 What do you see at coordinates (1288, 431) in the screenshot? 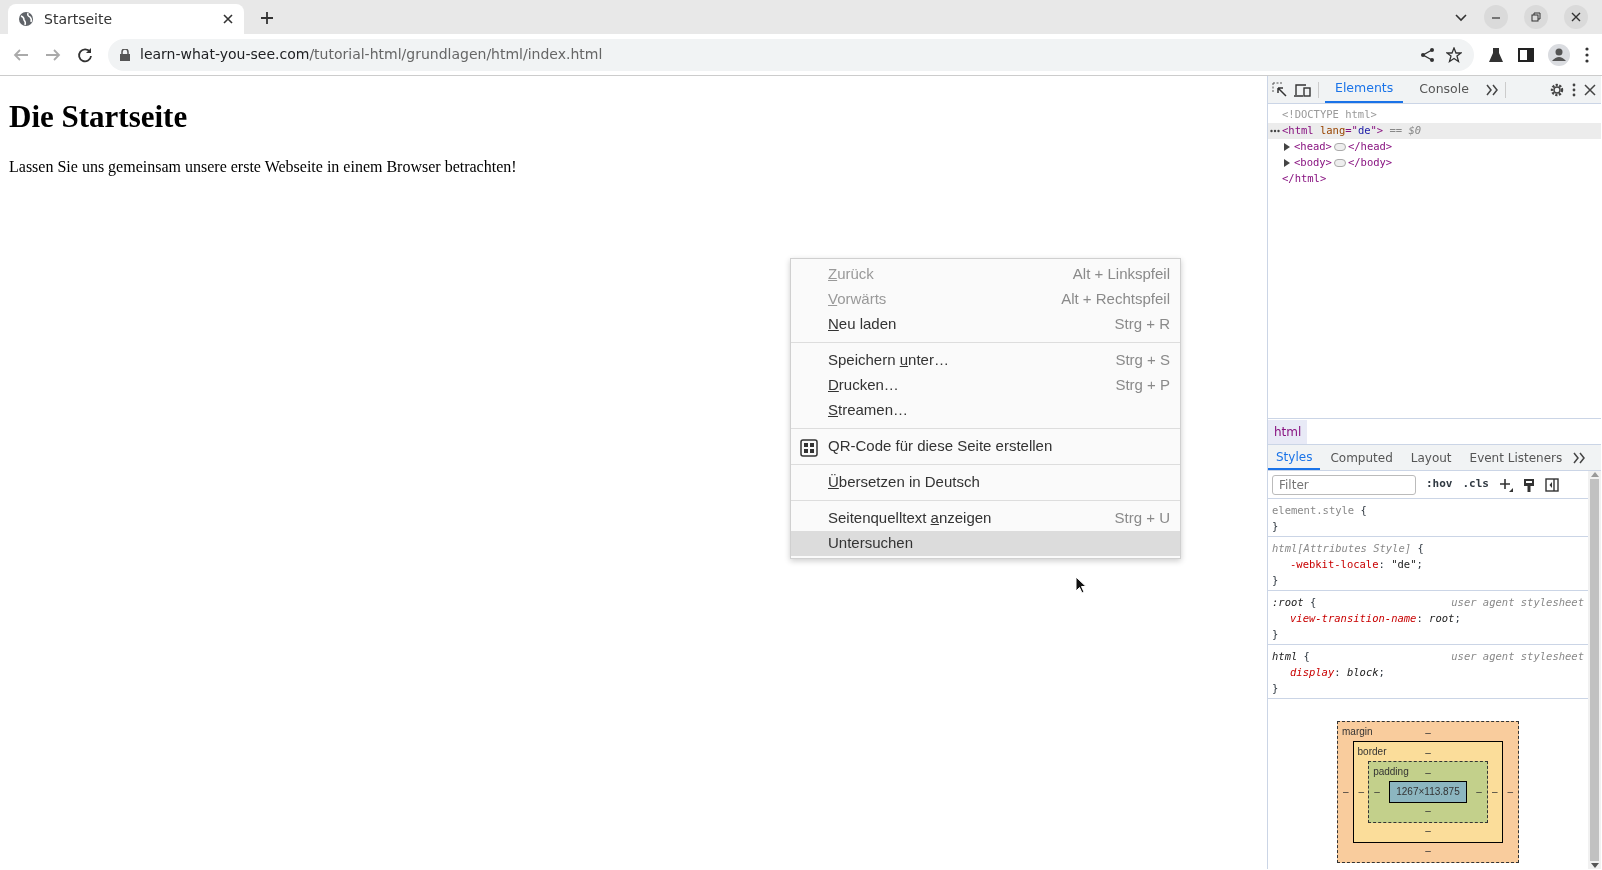
I see `breadcrumb-item: html` at bounding box center [1288, 431].